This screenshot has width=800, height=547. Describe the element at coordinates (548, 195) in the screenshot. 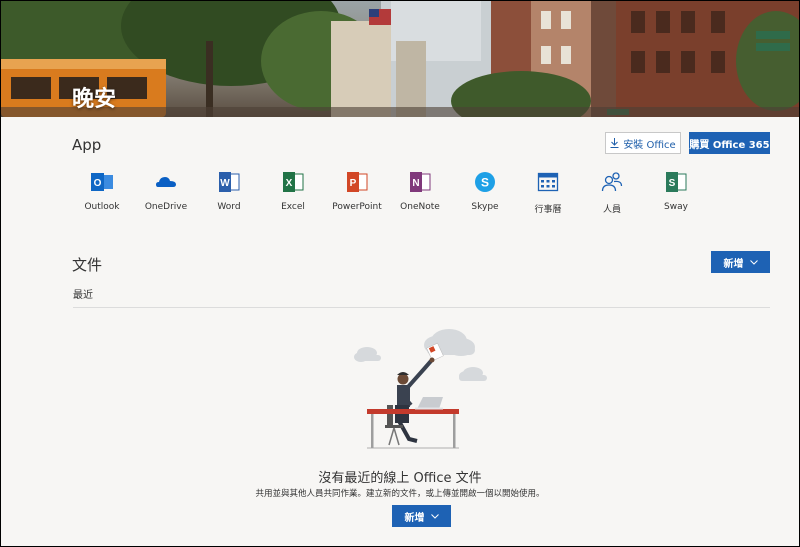

I see `app-calendar: 行事曆` at that location.